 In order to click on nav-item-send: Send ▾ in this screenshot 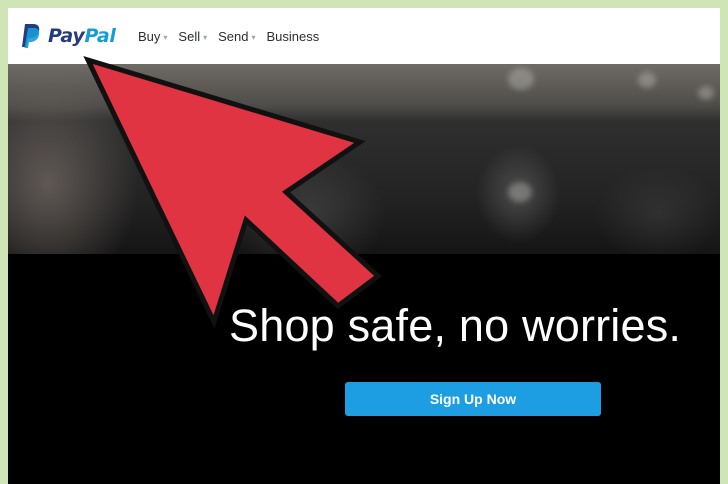, I will do `click(236, 36)`.